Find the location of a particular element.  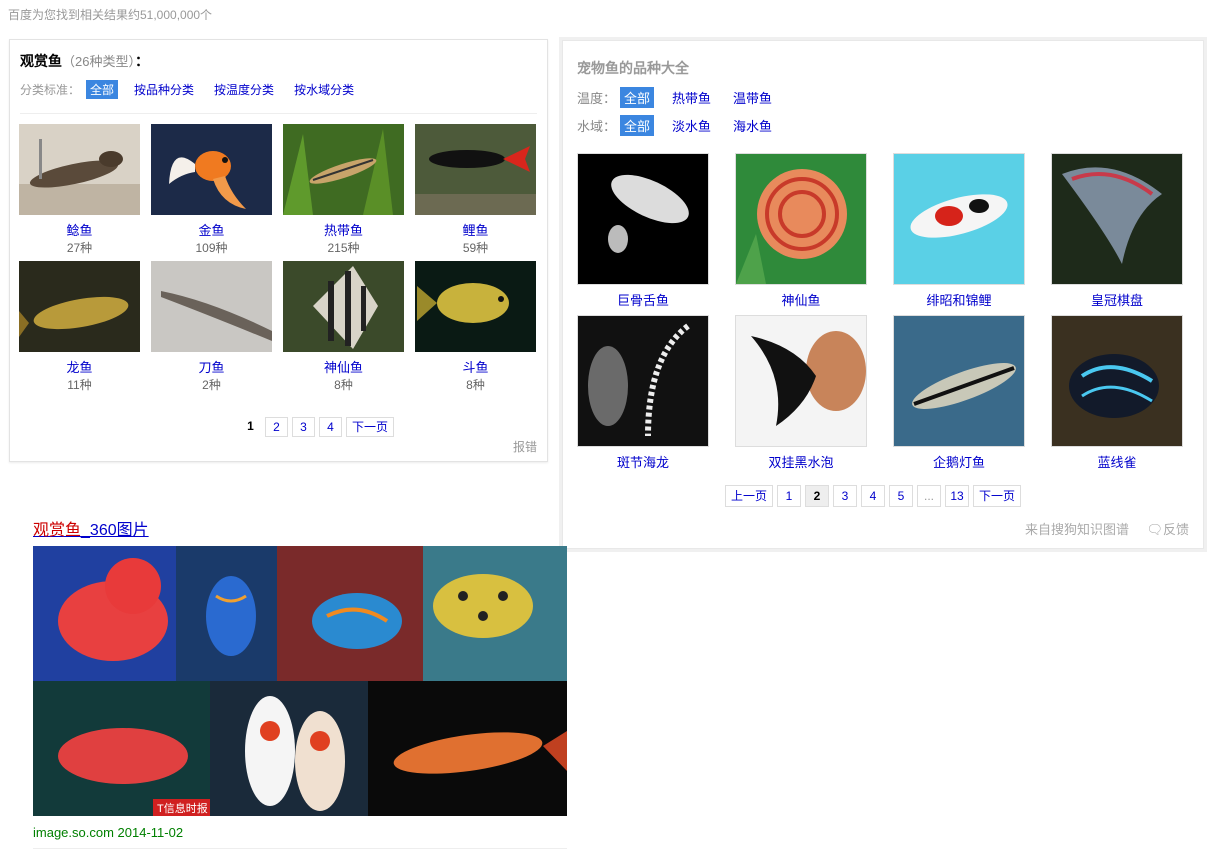

category-count: 8种 is located at coordinates (343, 385).